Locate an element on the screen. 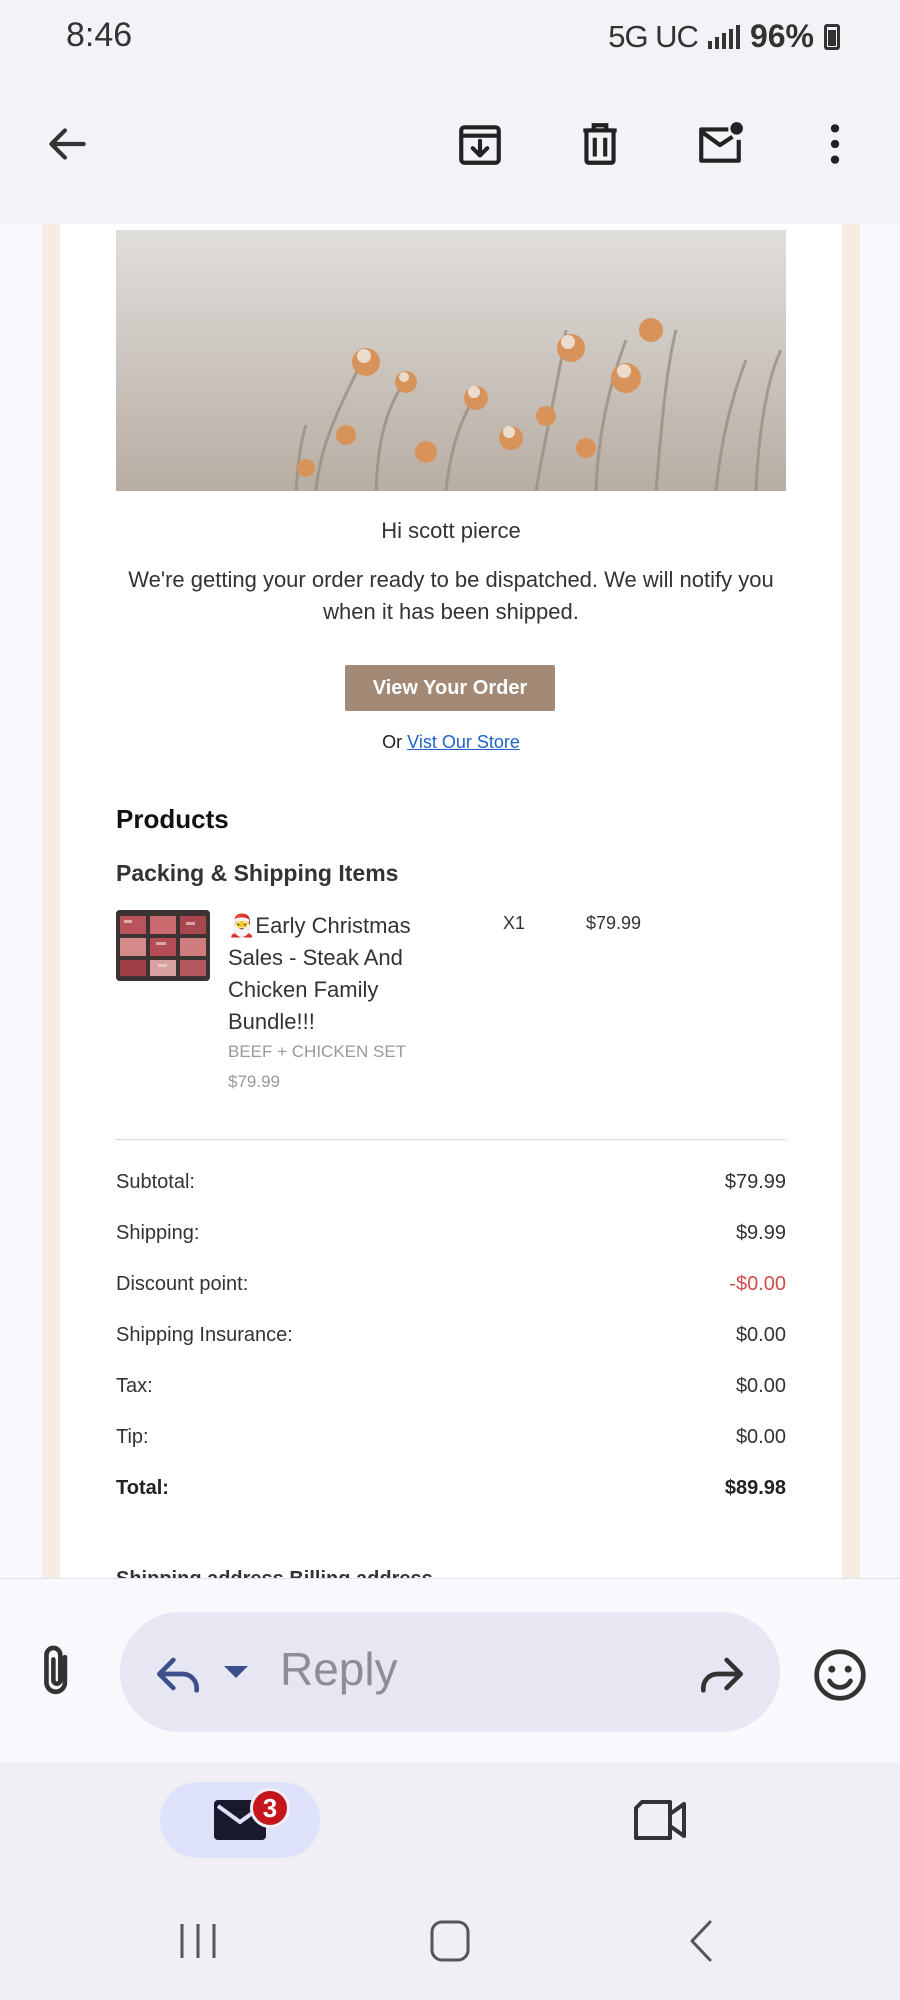 The width and height of the screenshot is (900, 2000). summary-divider is located at coordinates (451, 1139).